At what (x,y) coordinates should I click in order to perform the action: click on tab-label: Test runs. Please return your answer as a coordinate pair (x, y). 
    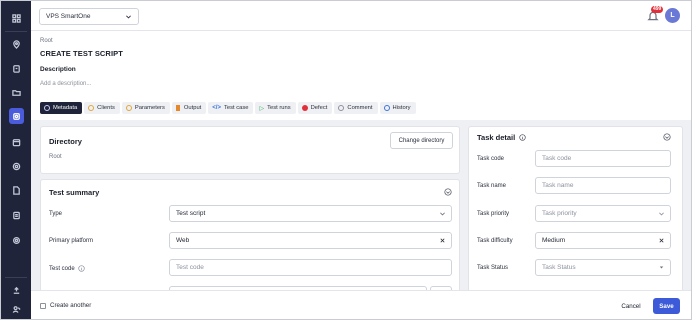
    Looking at the image, I should click on (279, 108).